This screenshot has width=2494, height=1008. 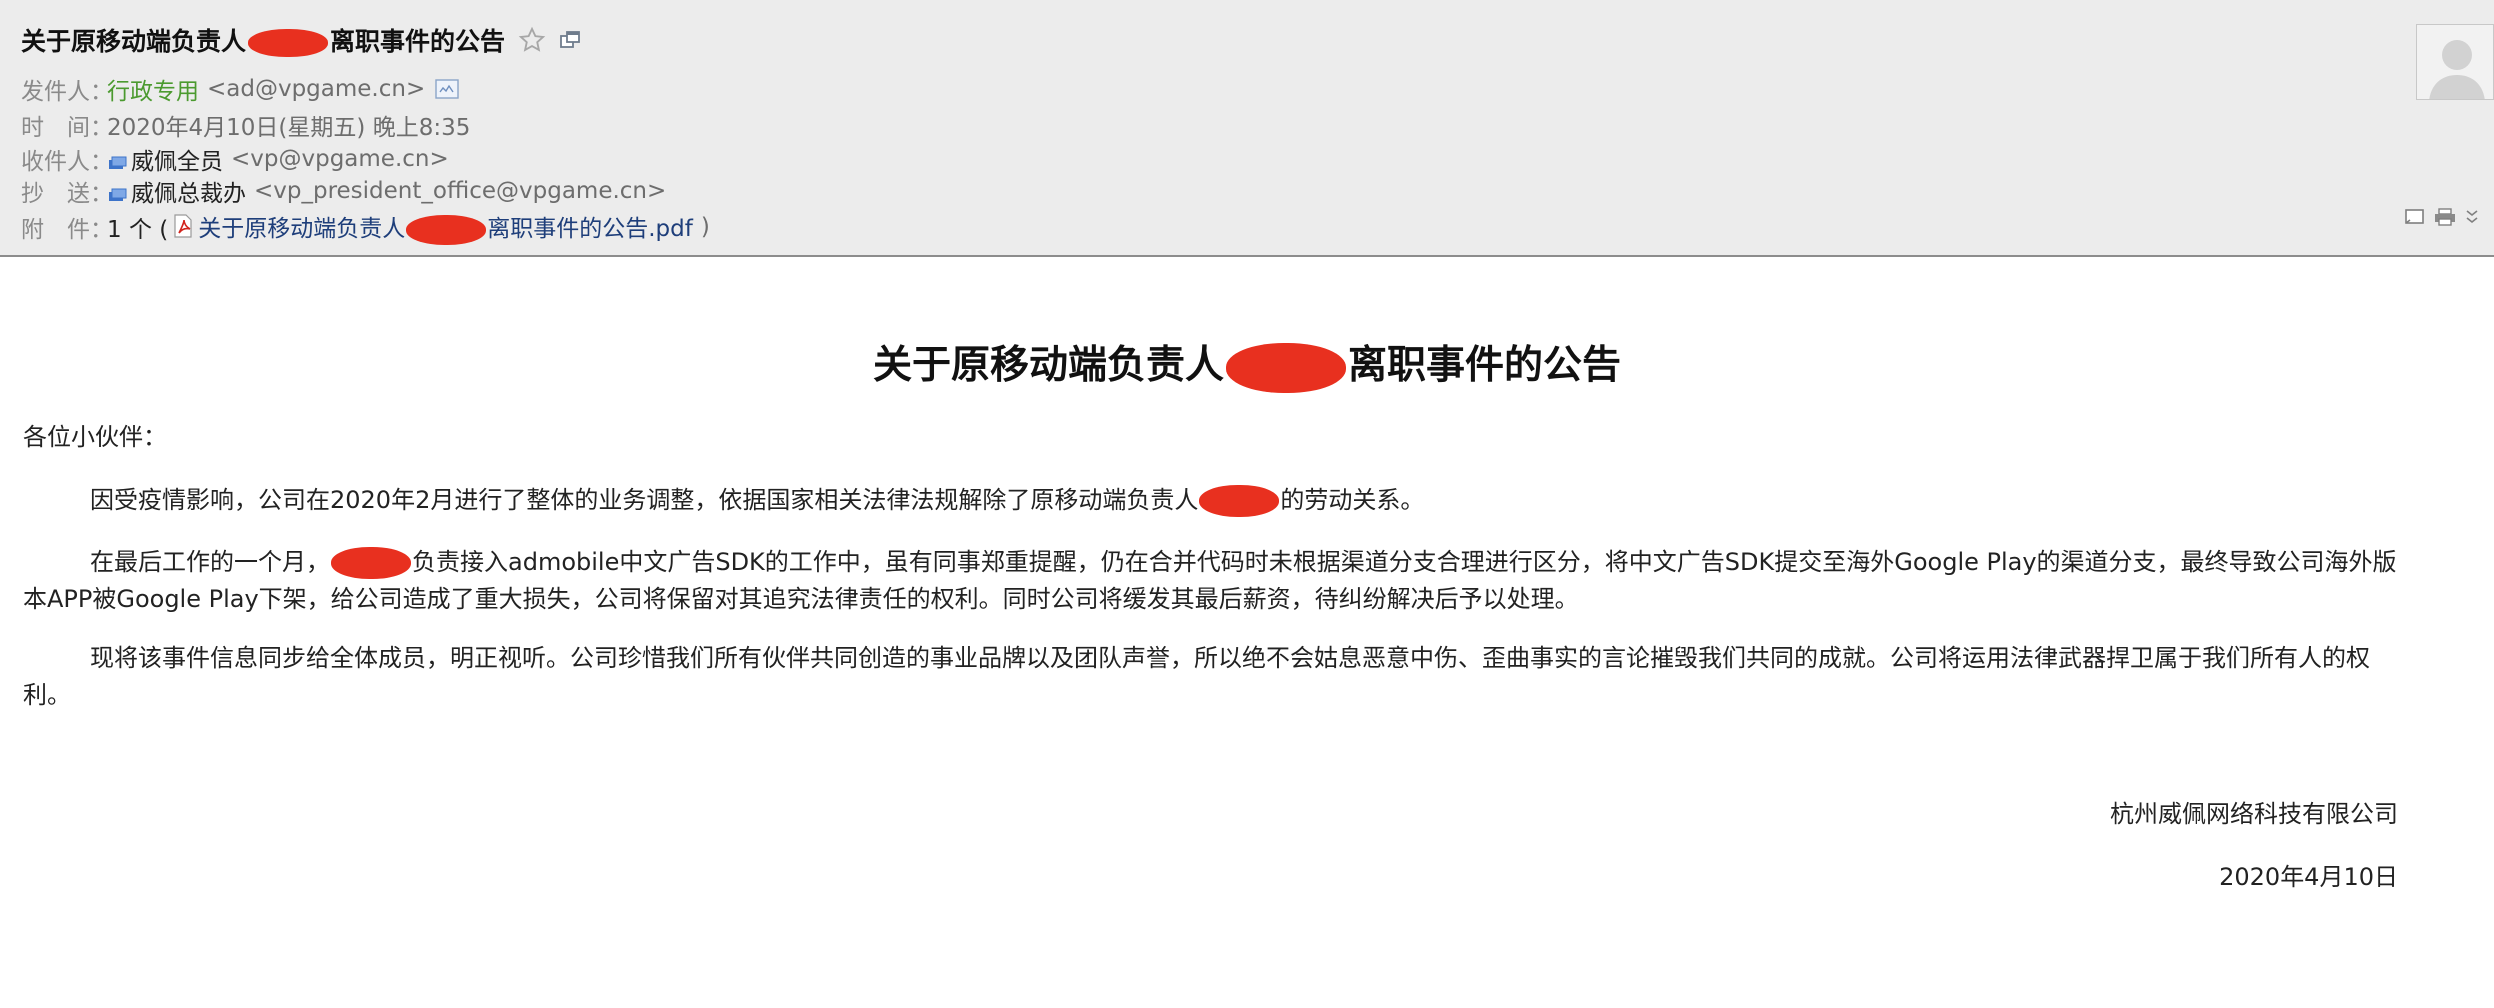 What do you see at coordinates (1239, 501) in the screenshot?
I see `p1-redaction-mark` at bounding box center [1239, 501].